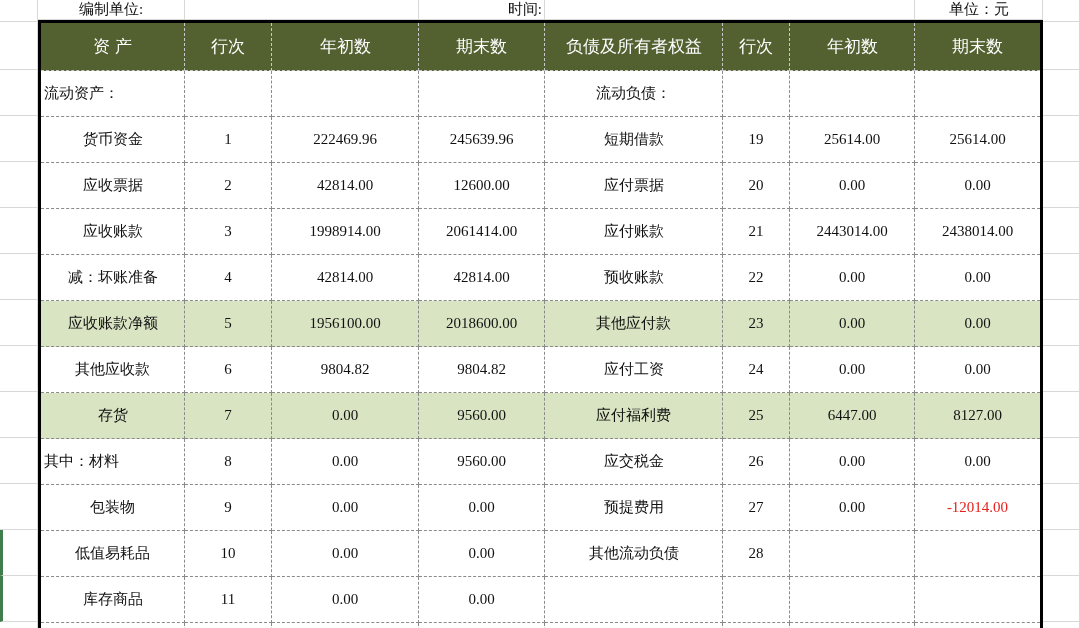 This screenshot has width=1080, height=628. Describe the element at coordinates (228, 231) in the screenshot. I see `row-number: 3` at that location.